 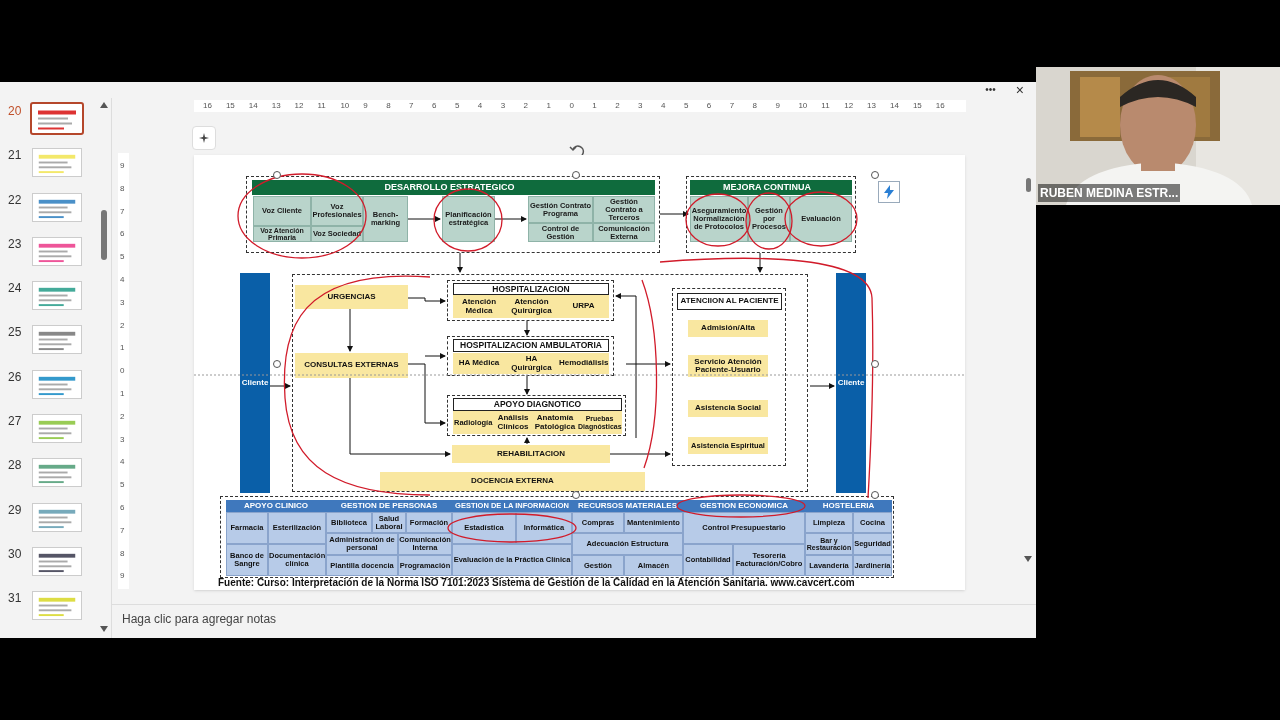 I want to click on process-box: URGENCIAS, so click(x=351, y=297).